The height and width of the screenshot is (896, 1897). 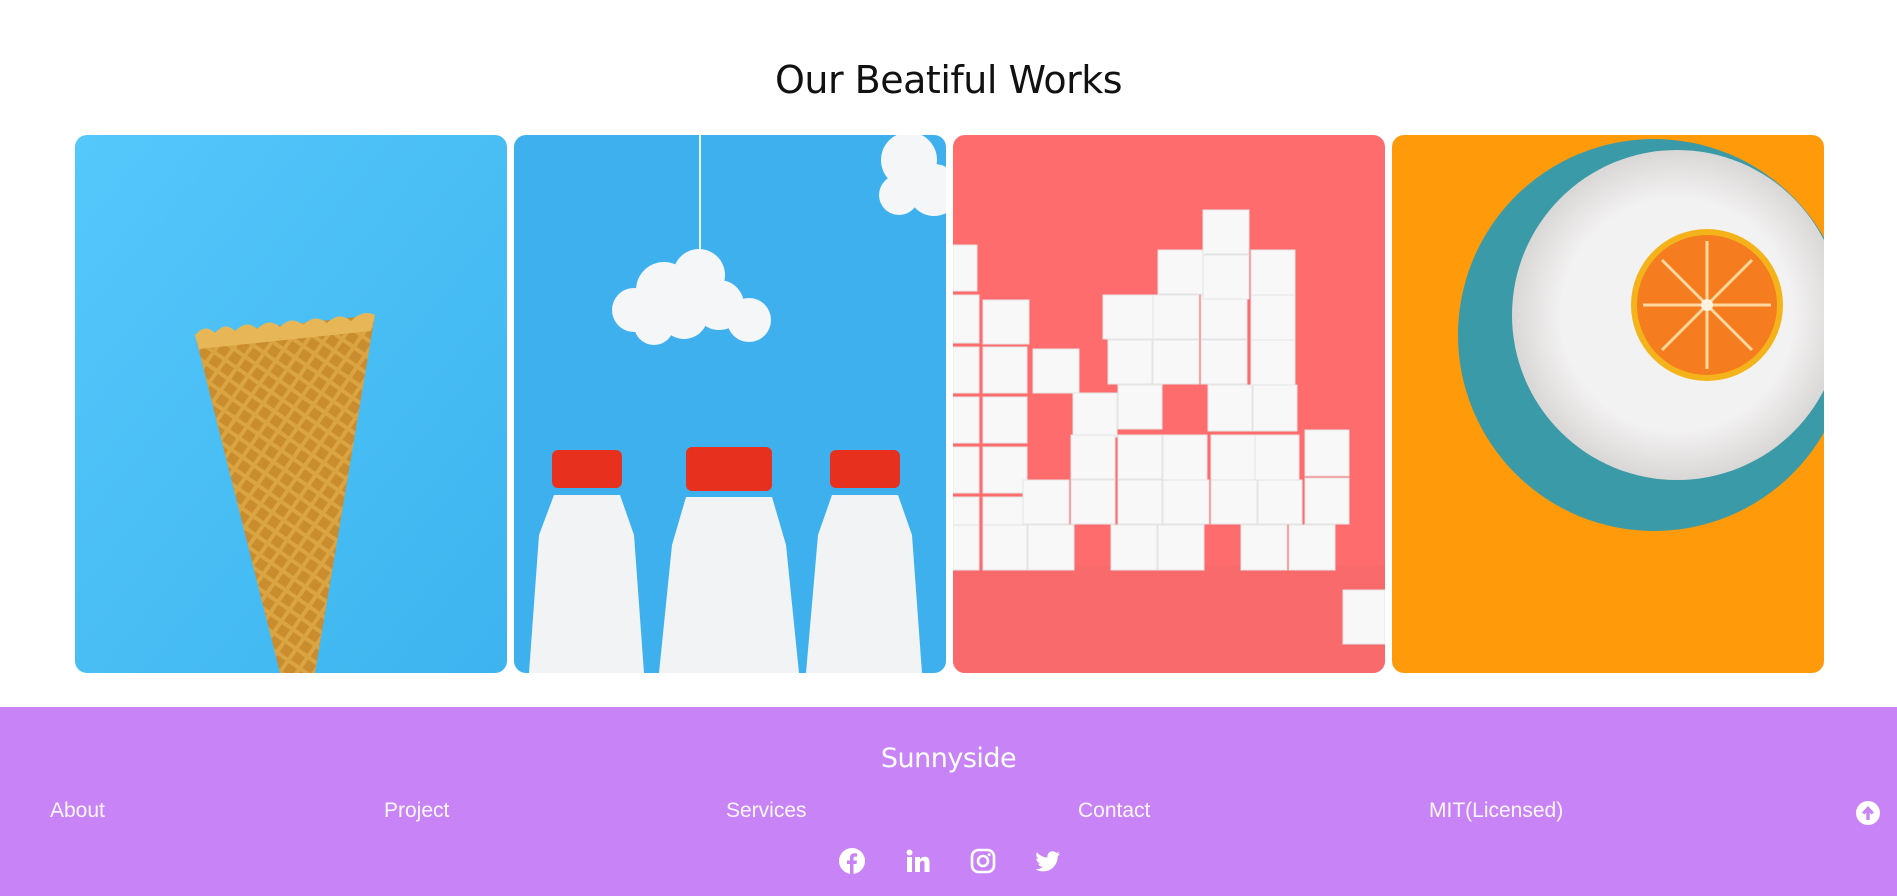 I want to click on section-title: Our Beatiful Works, so click(x=948, y=80).